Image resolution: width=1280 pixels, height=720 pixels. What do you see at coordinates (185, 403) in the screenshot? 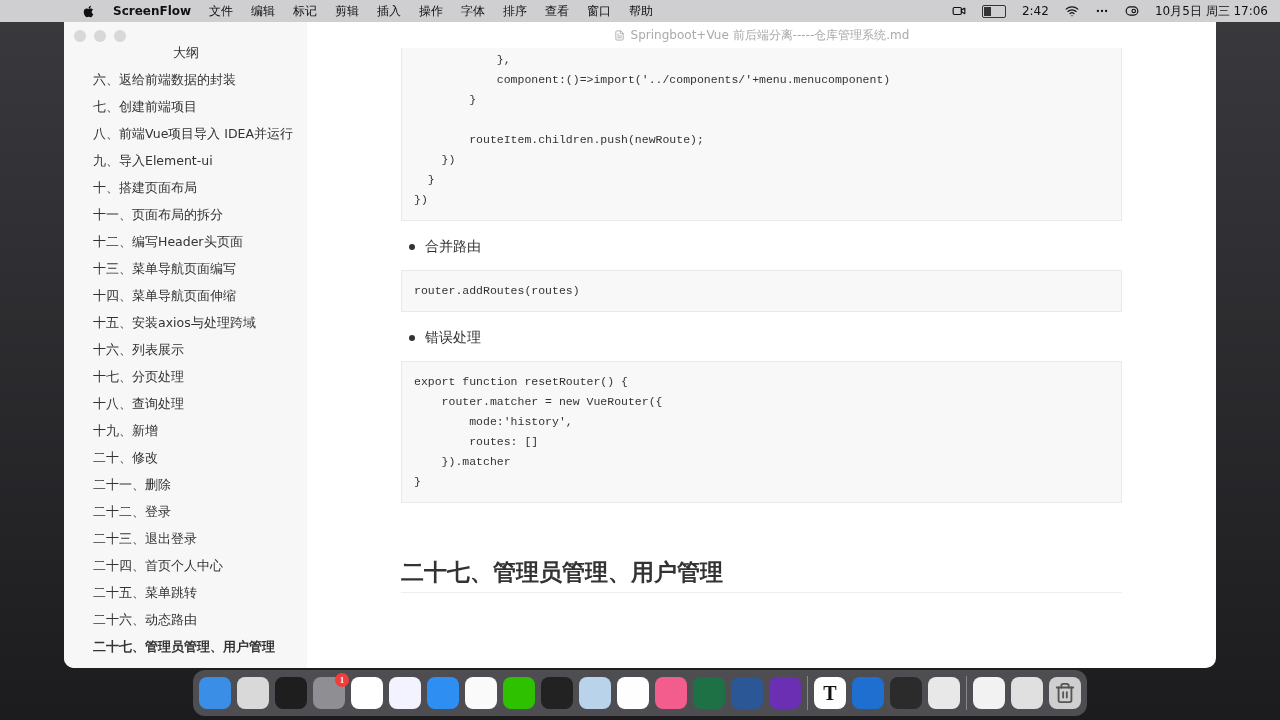
I see `outline-item: 十八、查询处理` at bounding box center [185, 403].